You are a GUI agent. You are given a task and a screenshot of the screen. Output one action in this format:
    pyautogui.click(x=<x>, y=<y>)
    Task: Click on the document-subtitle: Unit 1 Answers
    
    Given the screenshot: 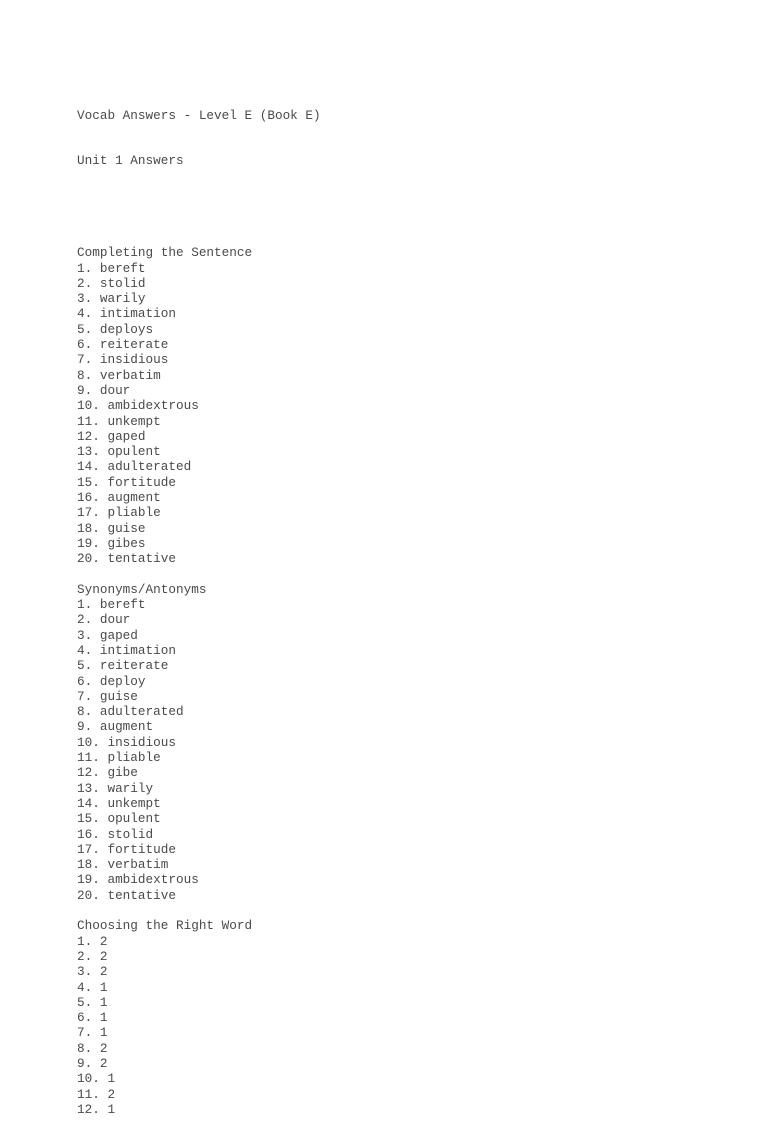 What is the action you would take?
    pyautogui.click(x=130, y=161)
    